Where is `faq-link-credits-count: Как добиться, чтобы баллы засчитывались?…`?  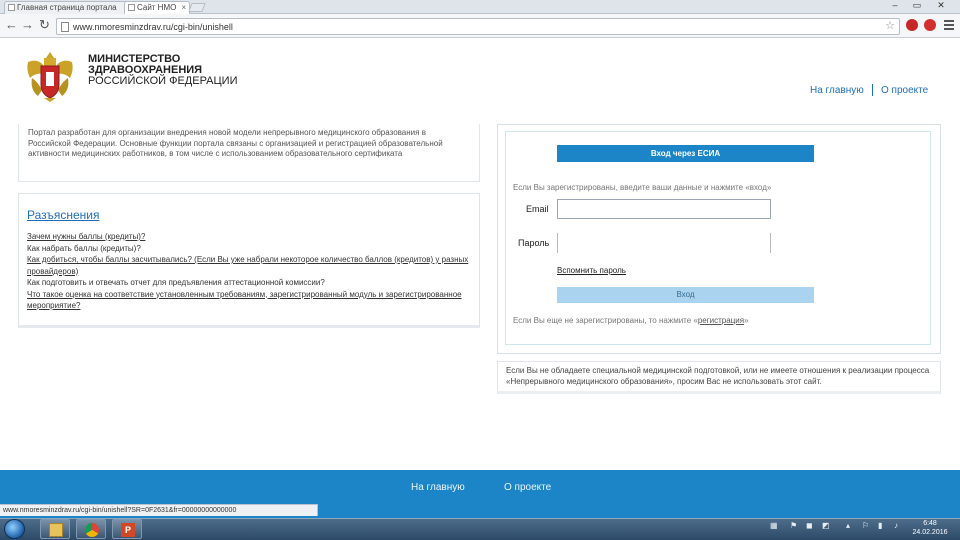
faq-link-credits-count: Как добиться, чтобы баллы засчитывались?… is located at coordinates (249, 265).